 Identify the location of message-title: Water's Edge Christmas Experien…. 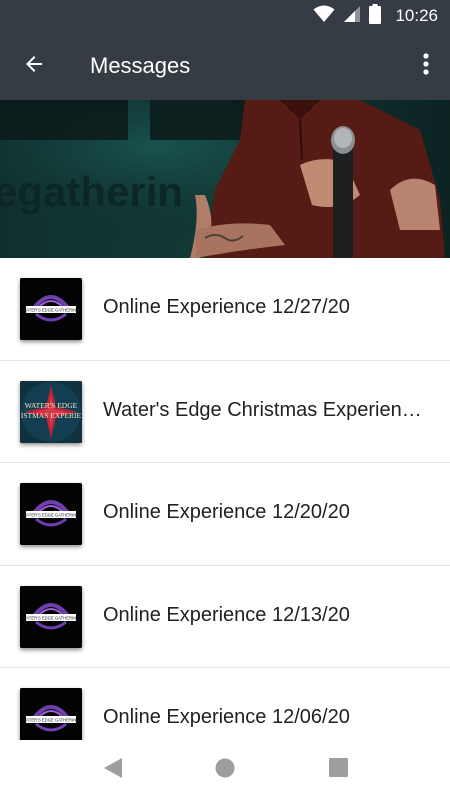
(262, 409).